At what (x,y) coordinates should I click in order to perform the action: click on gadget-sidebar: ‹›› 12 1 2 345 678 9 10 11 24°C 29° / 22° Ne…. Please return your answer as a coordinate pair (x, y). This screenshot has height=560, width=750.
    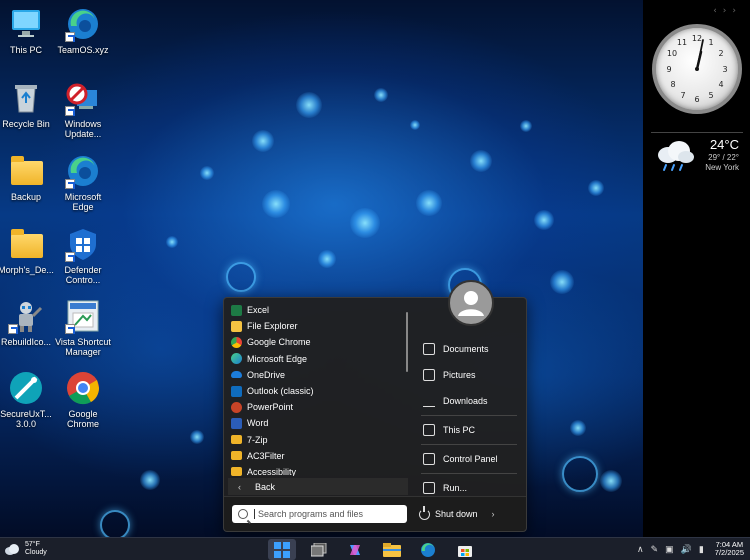
    Looking at the image, I should click on (696, 268).